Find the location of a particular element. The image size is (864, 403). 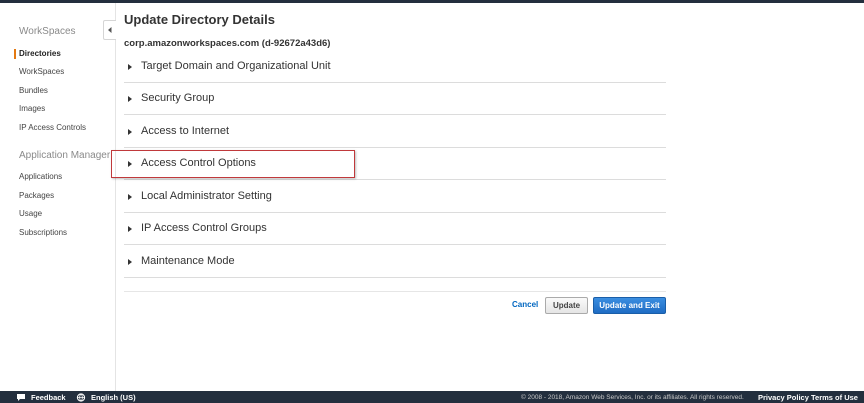

section-label: IP Access Control Groups is located at coordinates (204, 228).